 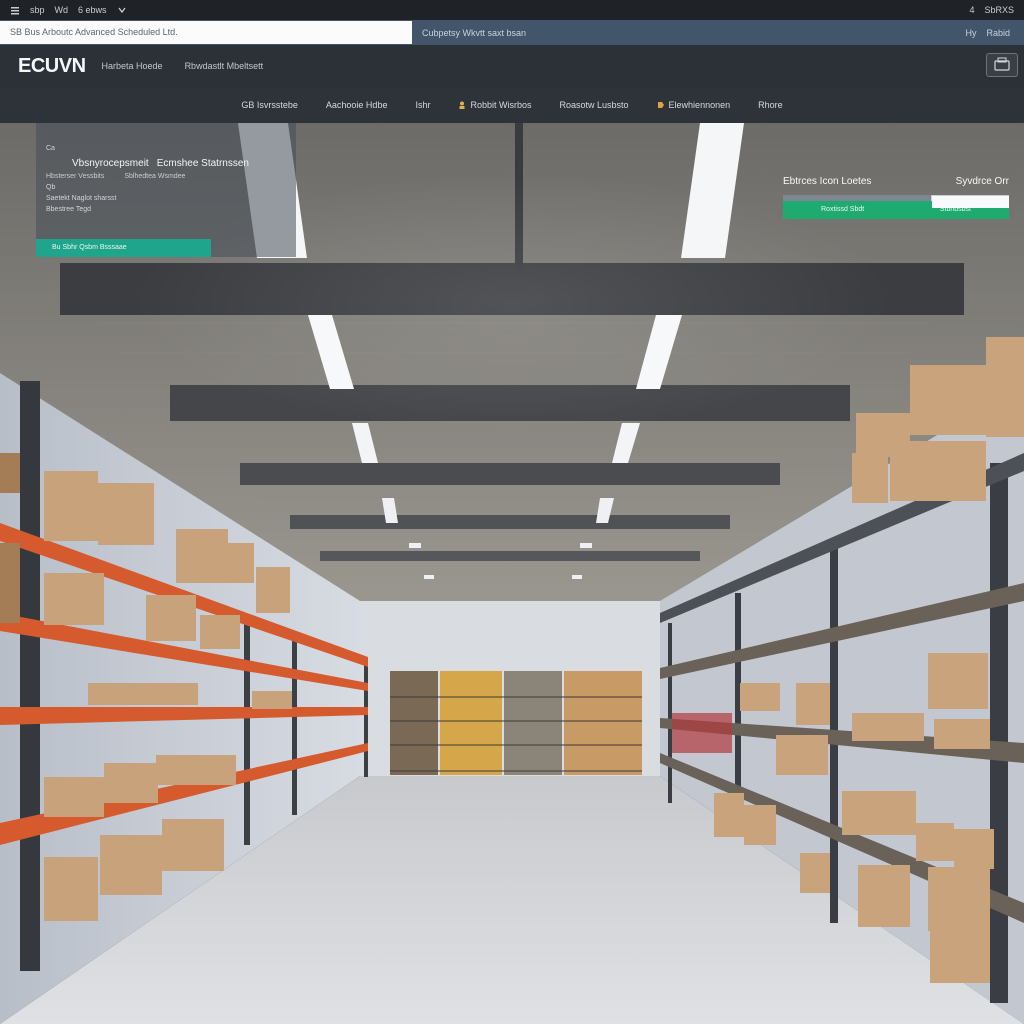 I want to click on signup-title: Ebtrces Icon Loetes, so click(x=827, y=181).